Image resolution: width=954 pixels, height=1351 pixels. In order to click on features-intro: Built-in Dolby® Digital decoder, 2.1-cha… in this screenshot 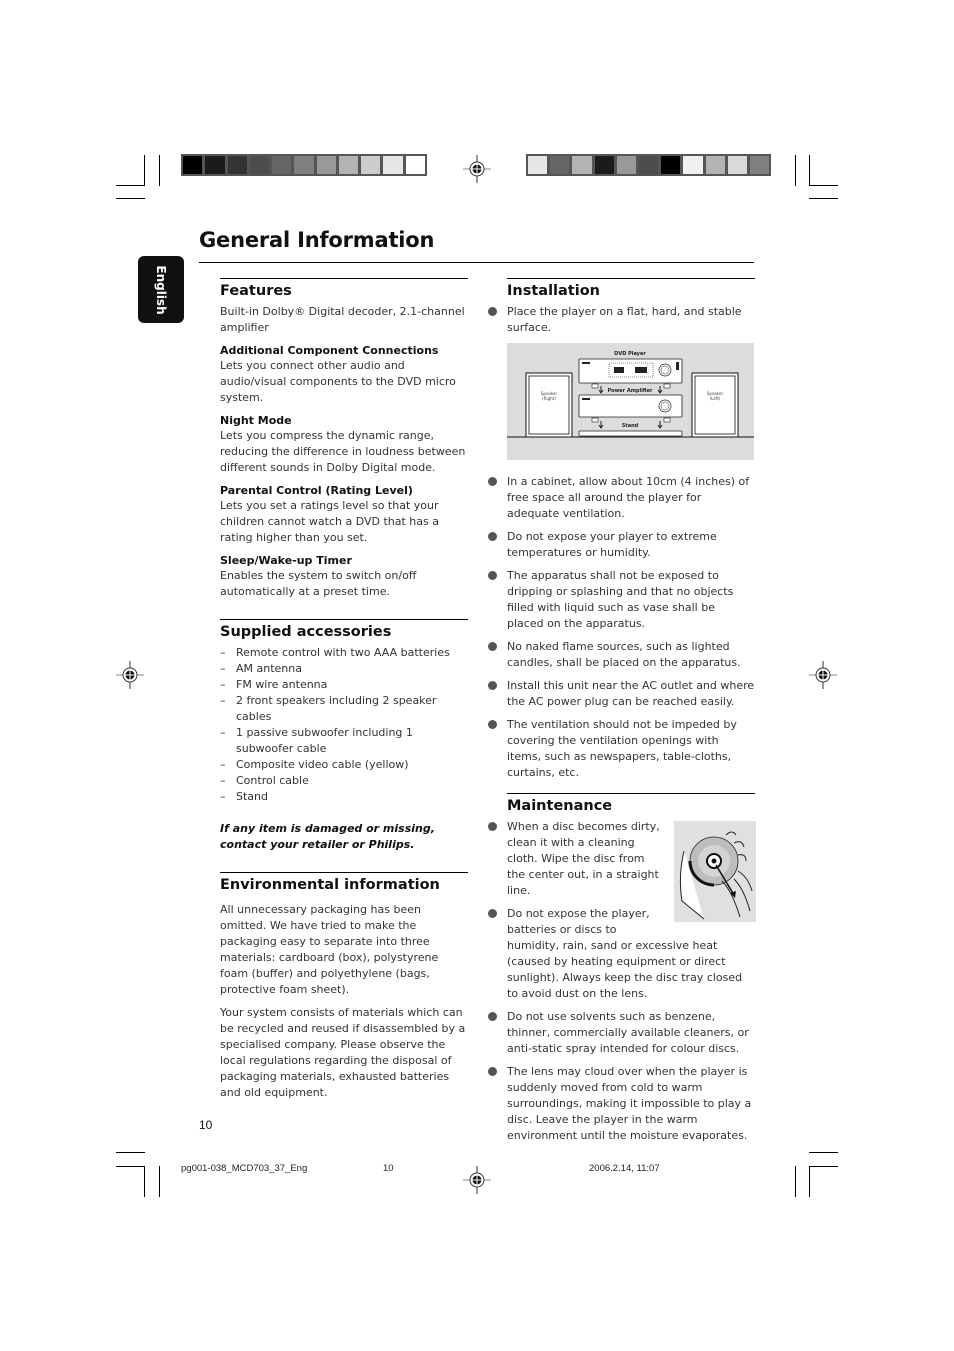, I will do `click(342, 319)`.